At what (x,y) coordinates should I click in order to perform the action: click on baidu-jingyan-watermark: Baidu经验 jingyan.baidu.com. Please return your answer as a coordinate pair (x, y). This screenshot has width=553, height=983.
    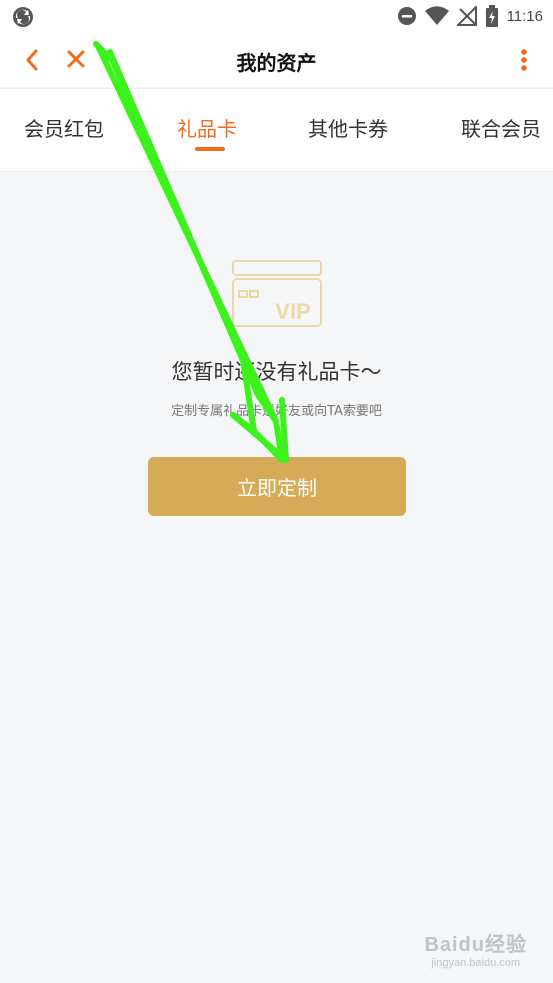
    Looking at the image, I should click on (475, 948).